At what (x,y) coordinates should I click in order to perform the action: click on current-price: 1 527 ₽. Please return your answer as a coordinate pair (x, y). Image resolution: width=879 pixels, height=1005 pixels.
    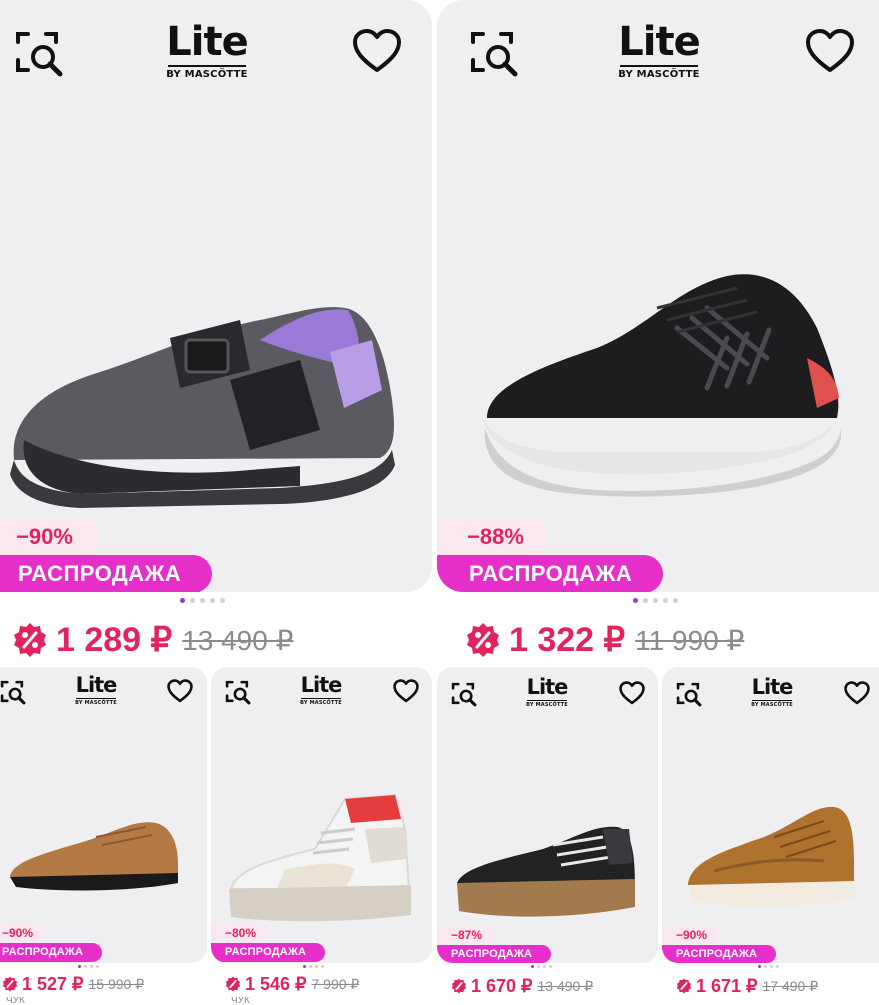
    Looking at the image, I should click on (53, 983).